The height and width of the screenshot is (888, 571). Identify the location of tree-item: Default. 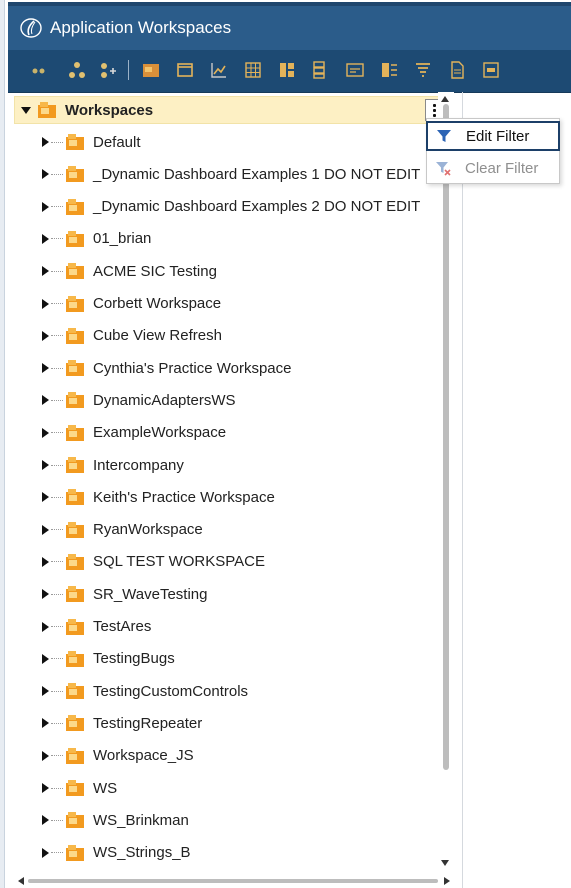
(229, 142).